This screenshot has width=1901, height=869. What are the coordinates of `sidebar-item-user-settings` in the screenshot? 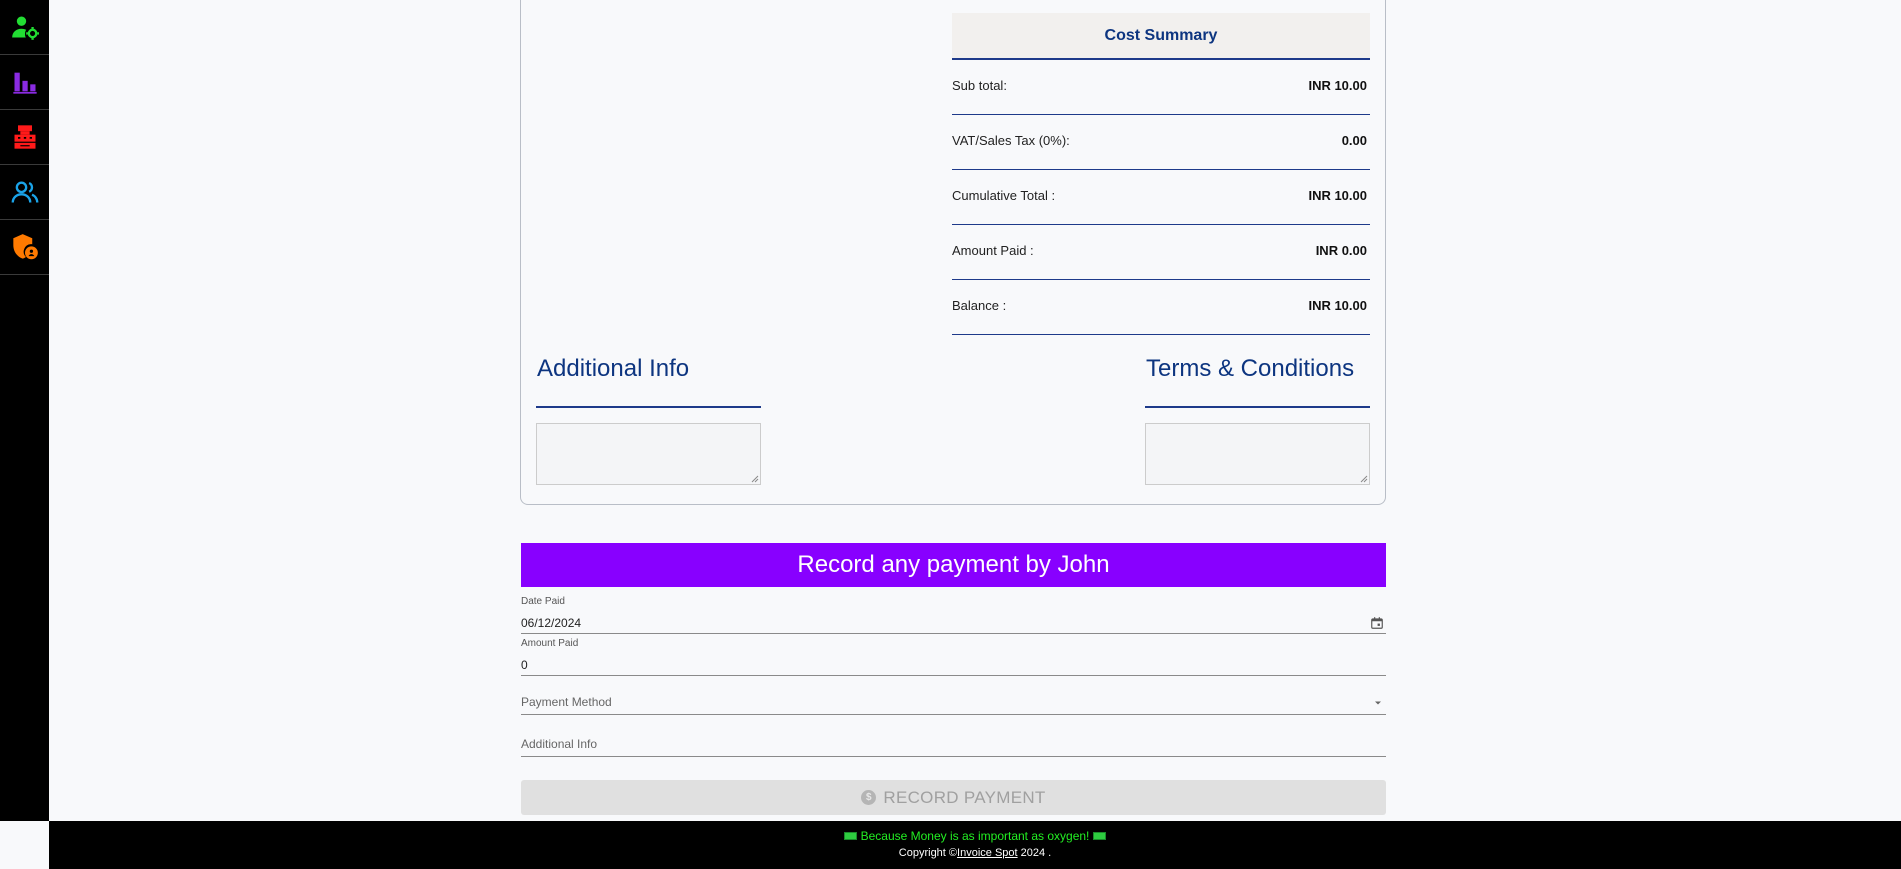 It's located at (24, 27).